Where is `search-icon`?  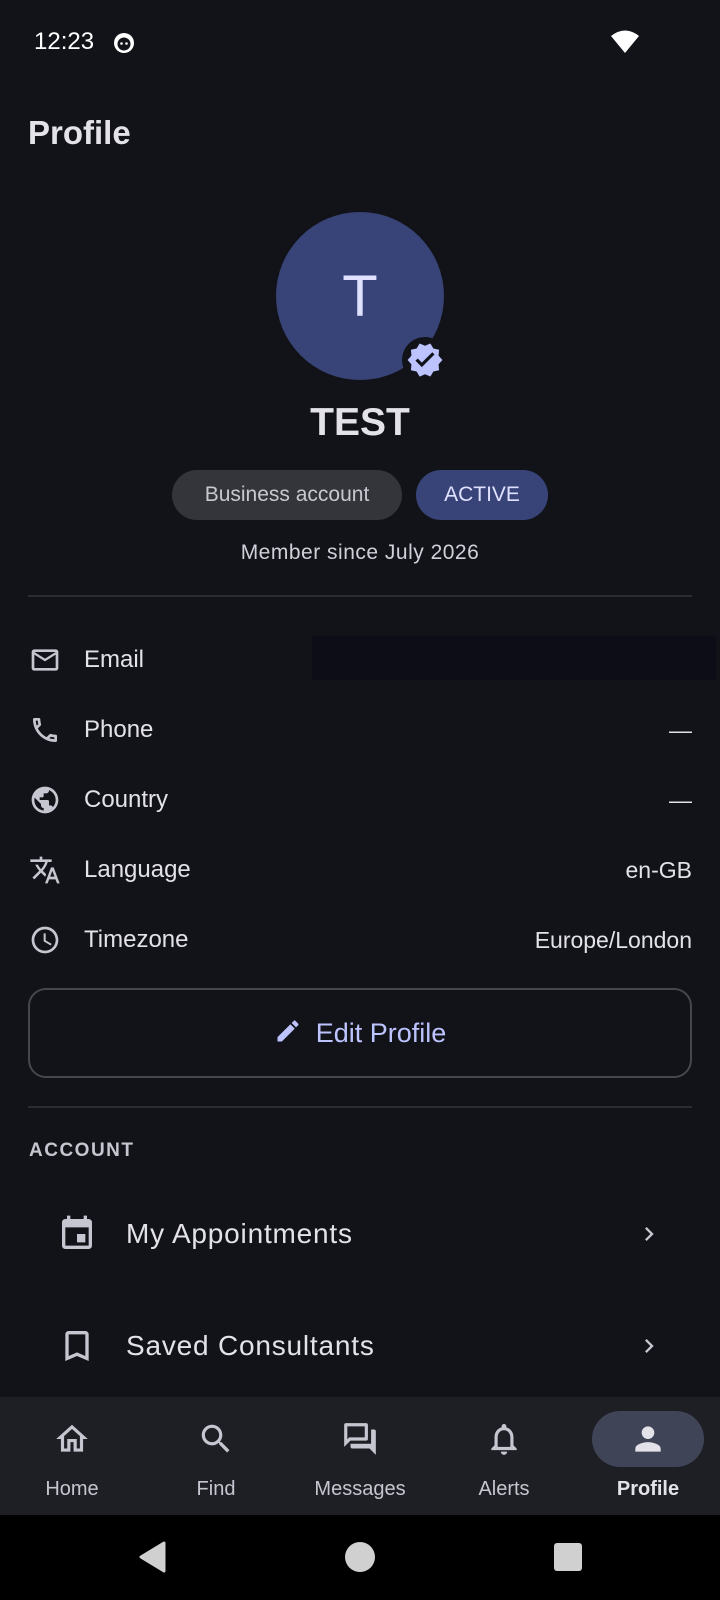 search-icon is located at coordinates (216, 1439).